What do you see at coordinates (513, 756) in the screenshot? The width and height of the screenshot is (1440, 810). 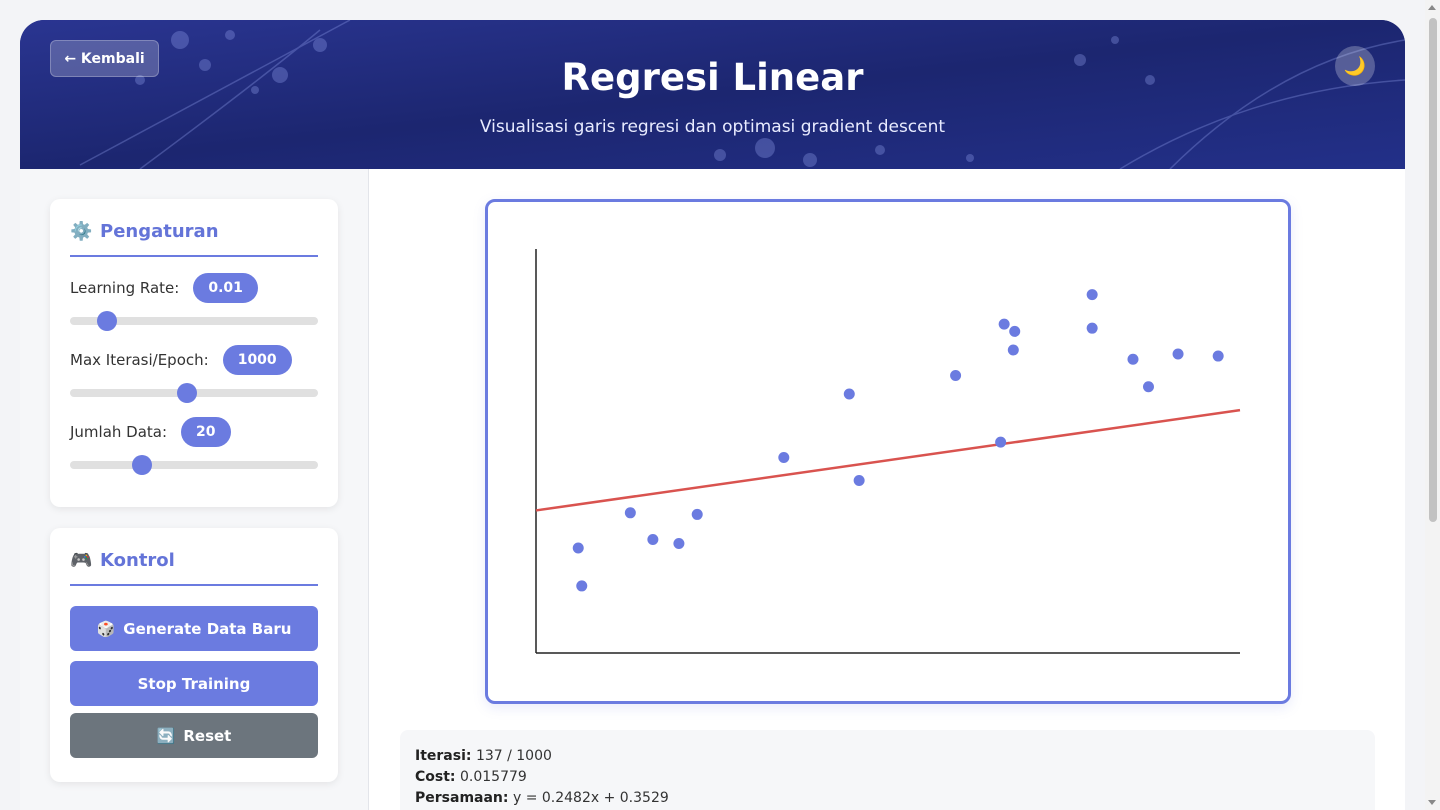 I see `iteration-stat-value: 137 / 1000` at bounding box center [513, 756].